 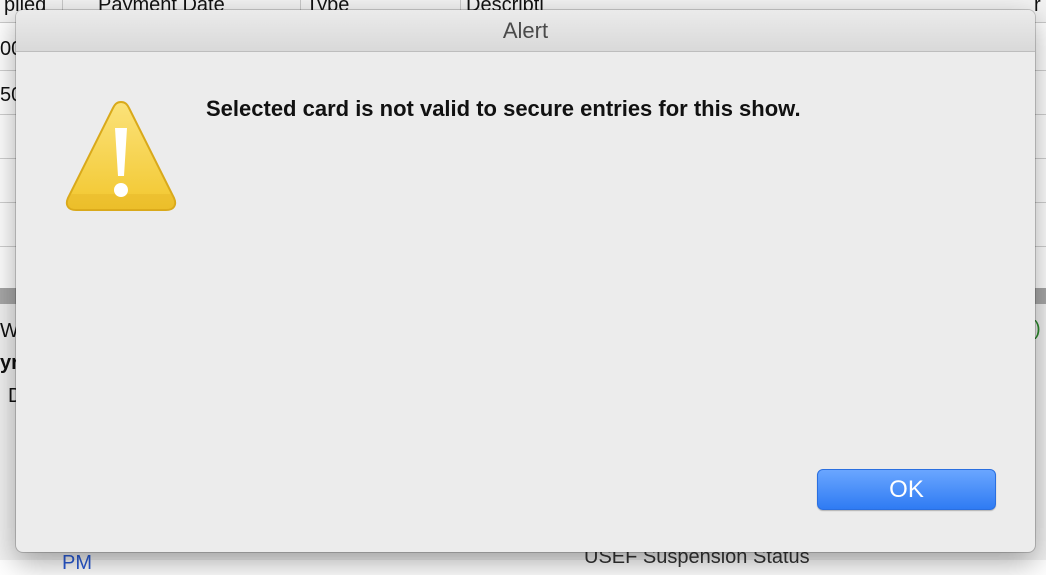 I want to click on alert-title: Alert, so click(x=525, y=30).